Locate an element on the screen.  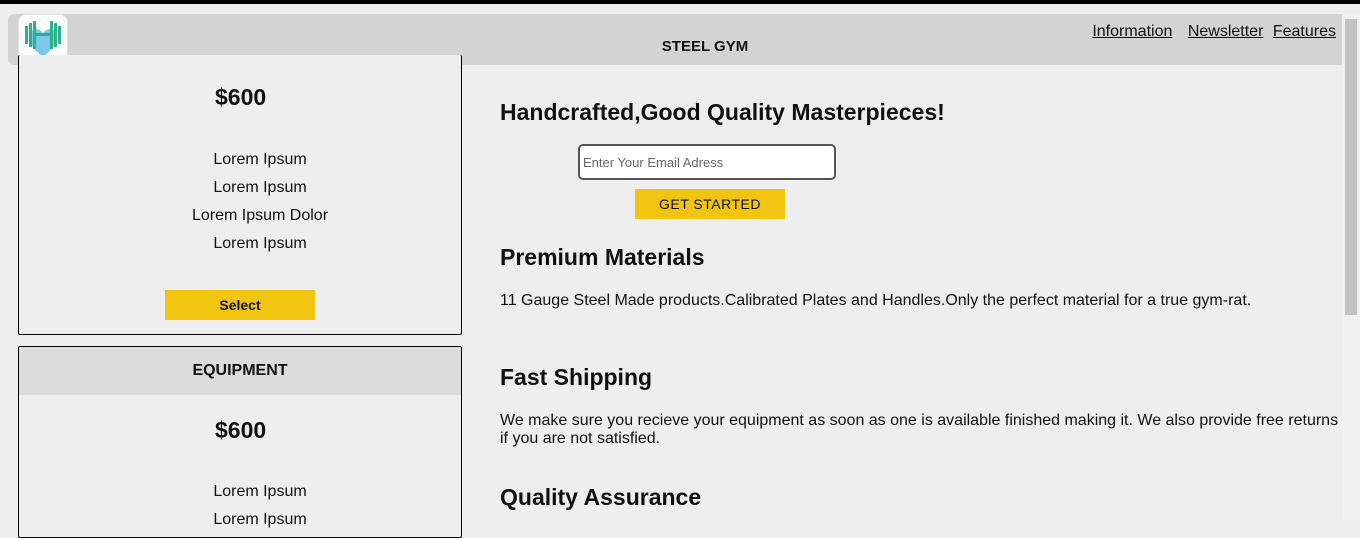
feature-list: Lorem Ipsum Lorem Ipsum is located at coordinates (240, 506).